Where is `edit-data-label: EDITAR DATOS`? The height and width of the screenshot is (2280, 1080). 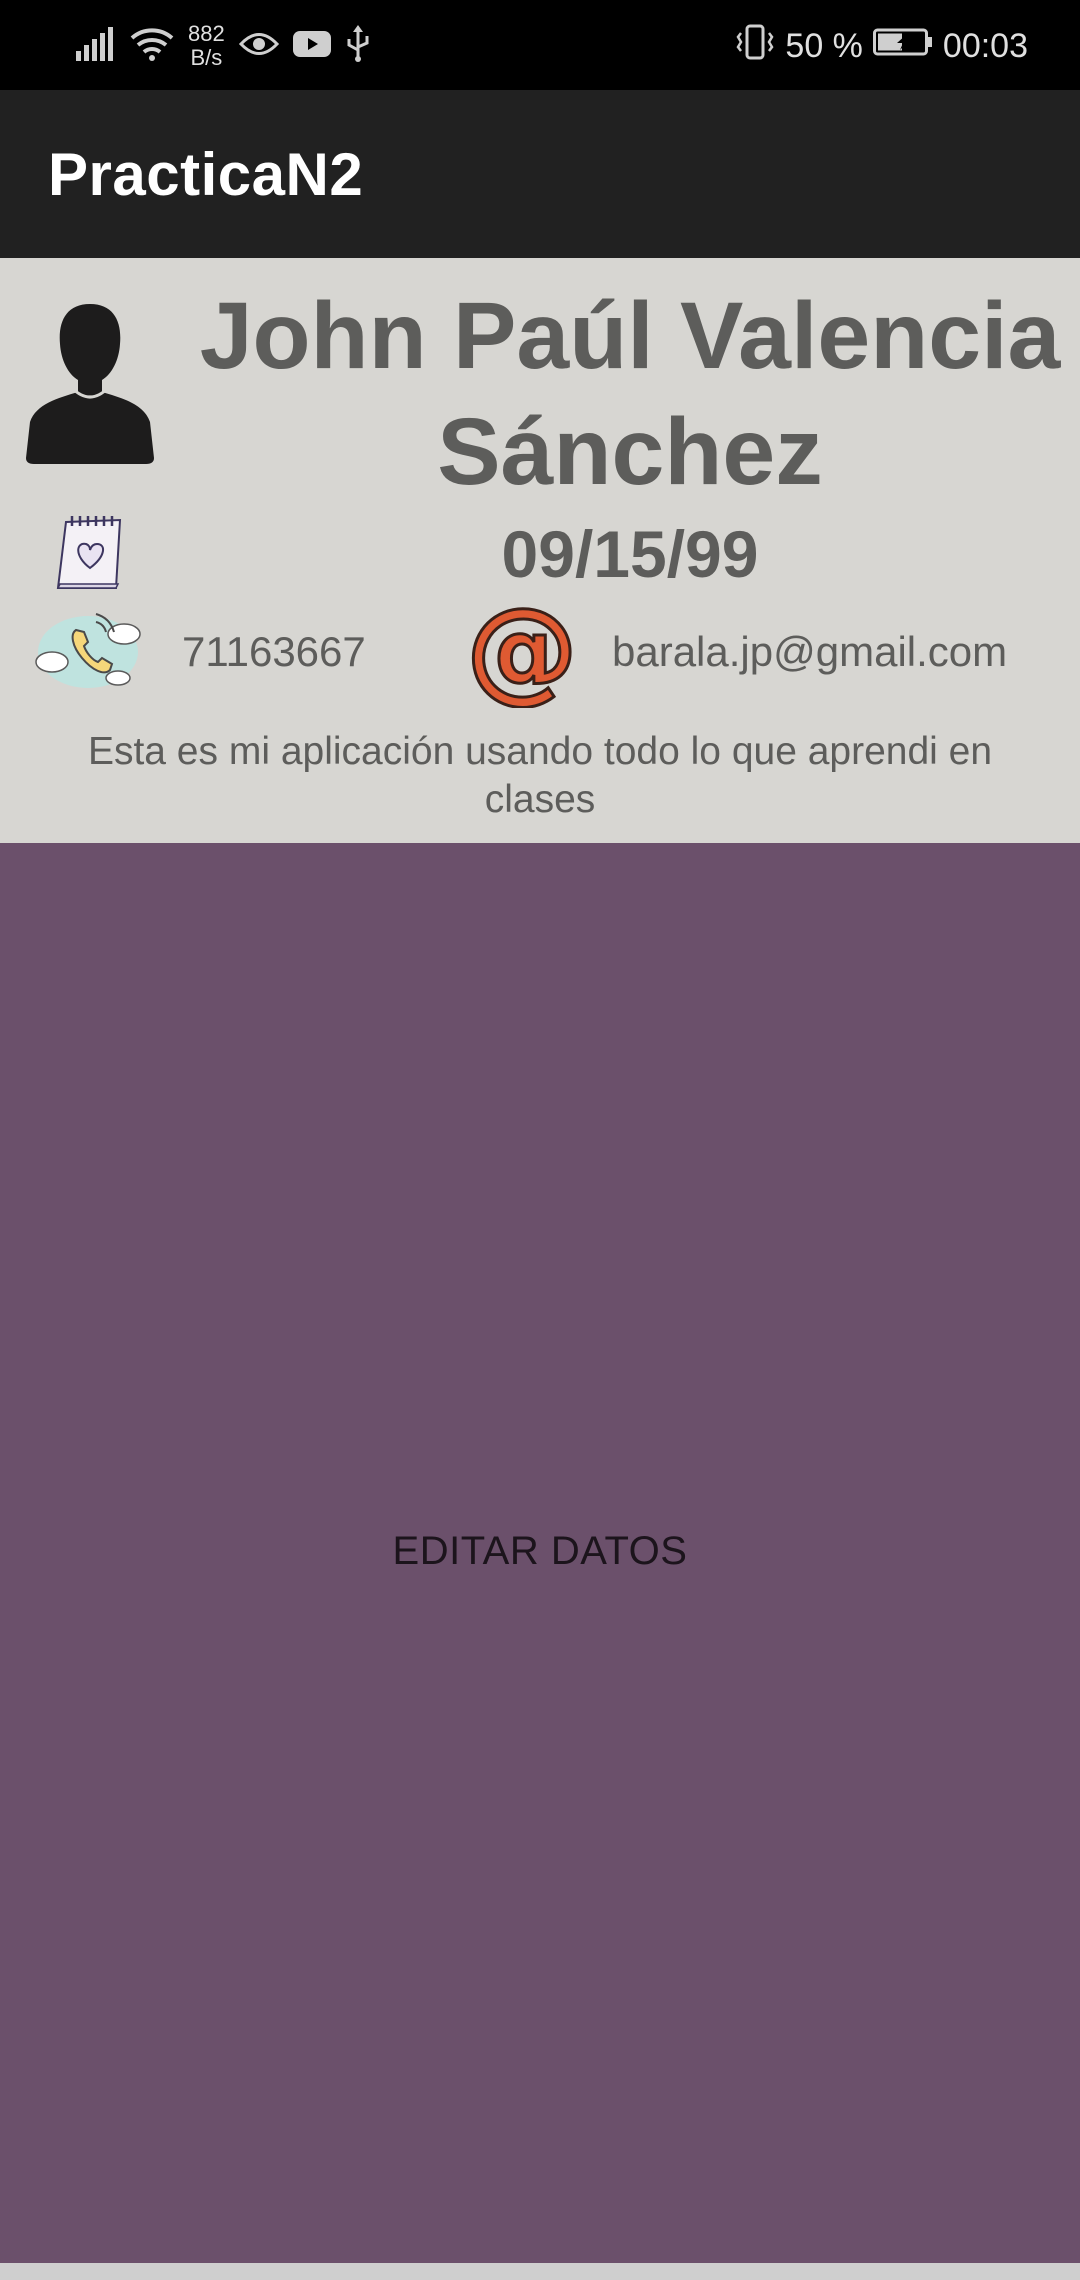
edit-data-label: EDITAR DATOS is located at coordinates (540, 1551).